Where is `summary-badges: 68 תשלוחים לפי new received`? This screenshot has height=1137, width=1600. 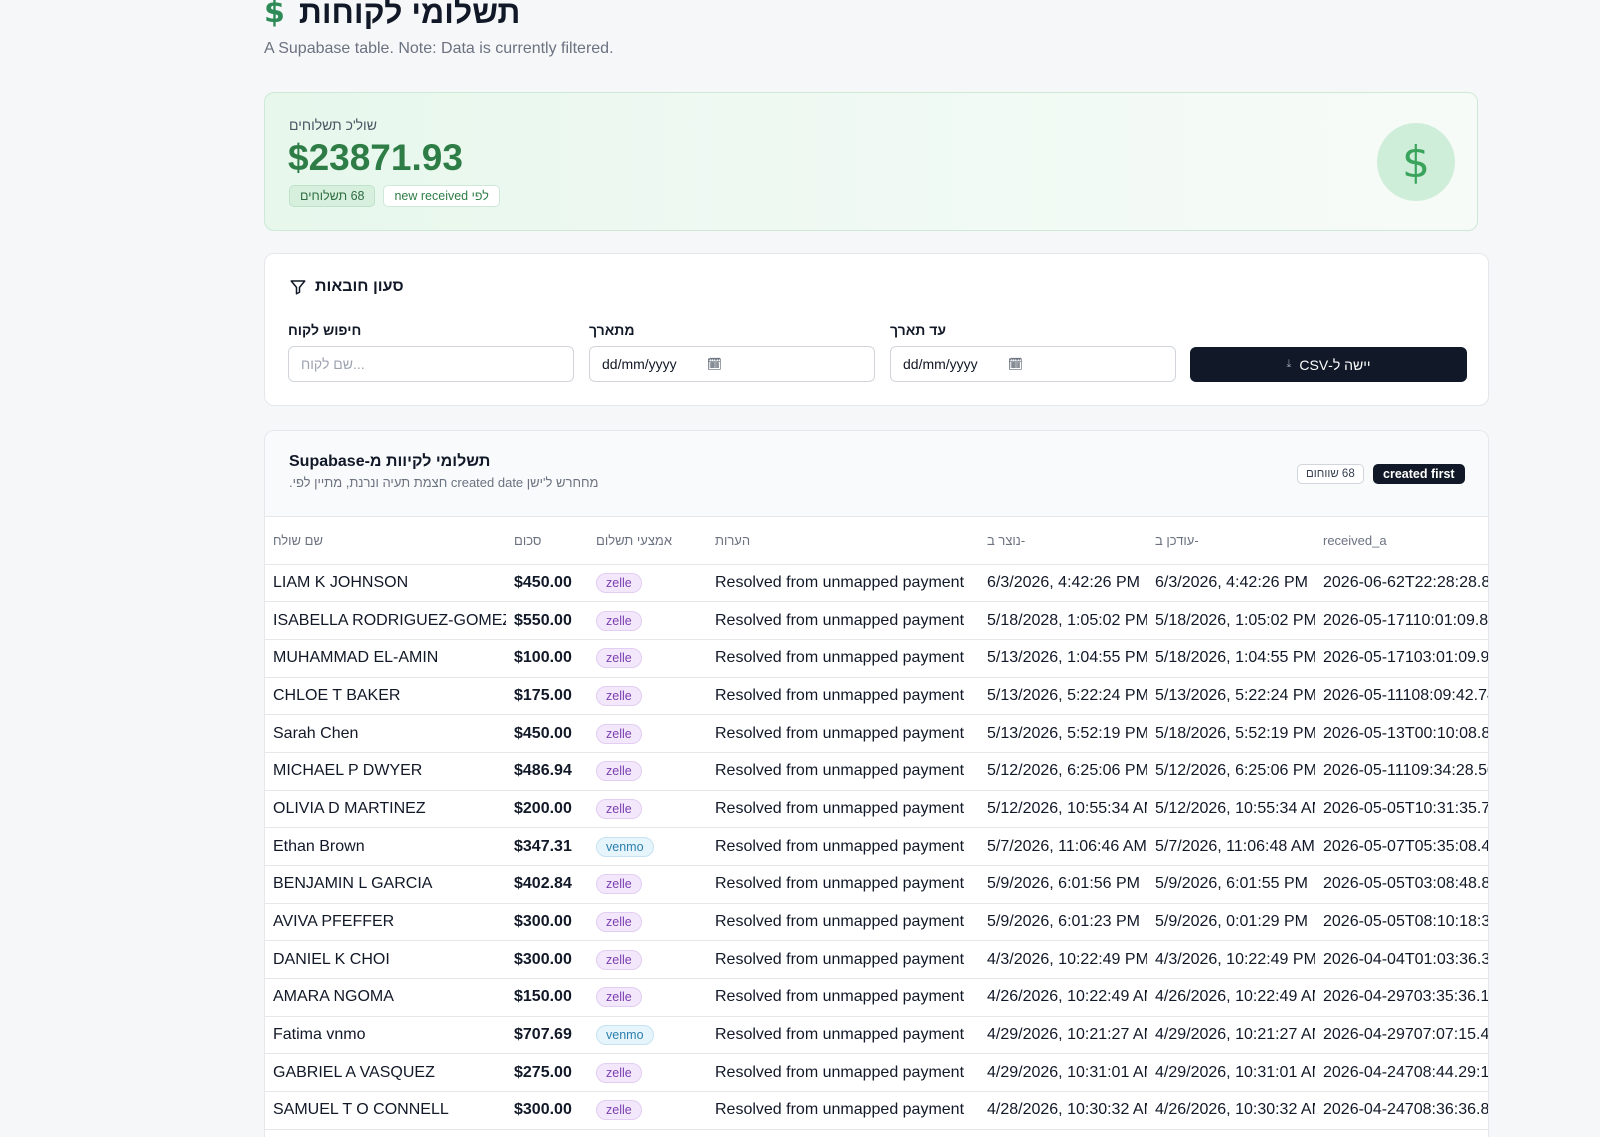
summary-badges: 68 תשלוחים לפי new received is located at coordinates (394, 196).